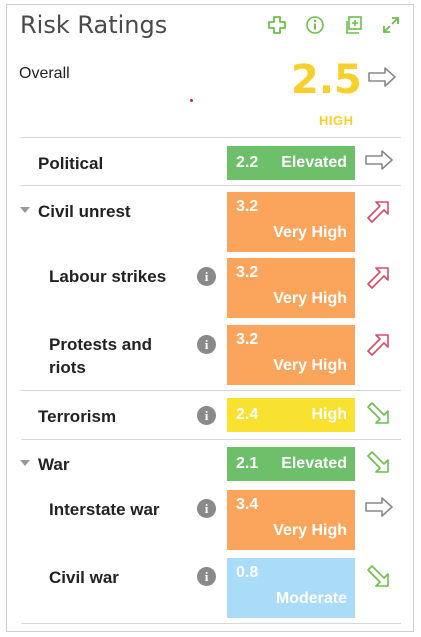  I want to click on overall-trend-stable-icon, so click(382, 79).